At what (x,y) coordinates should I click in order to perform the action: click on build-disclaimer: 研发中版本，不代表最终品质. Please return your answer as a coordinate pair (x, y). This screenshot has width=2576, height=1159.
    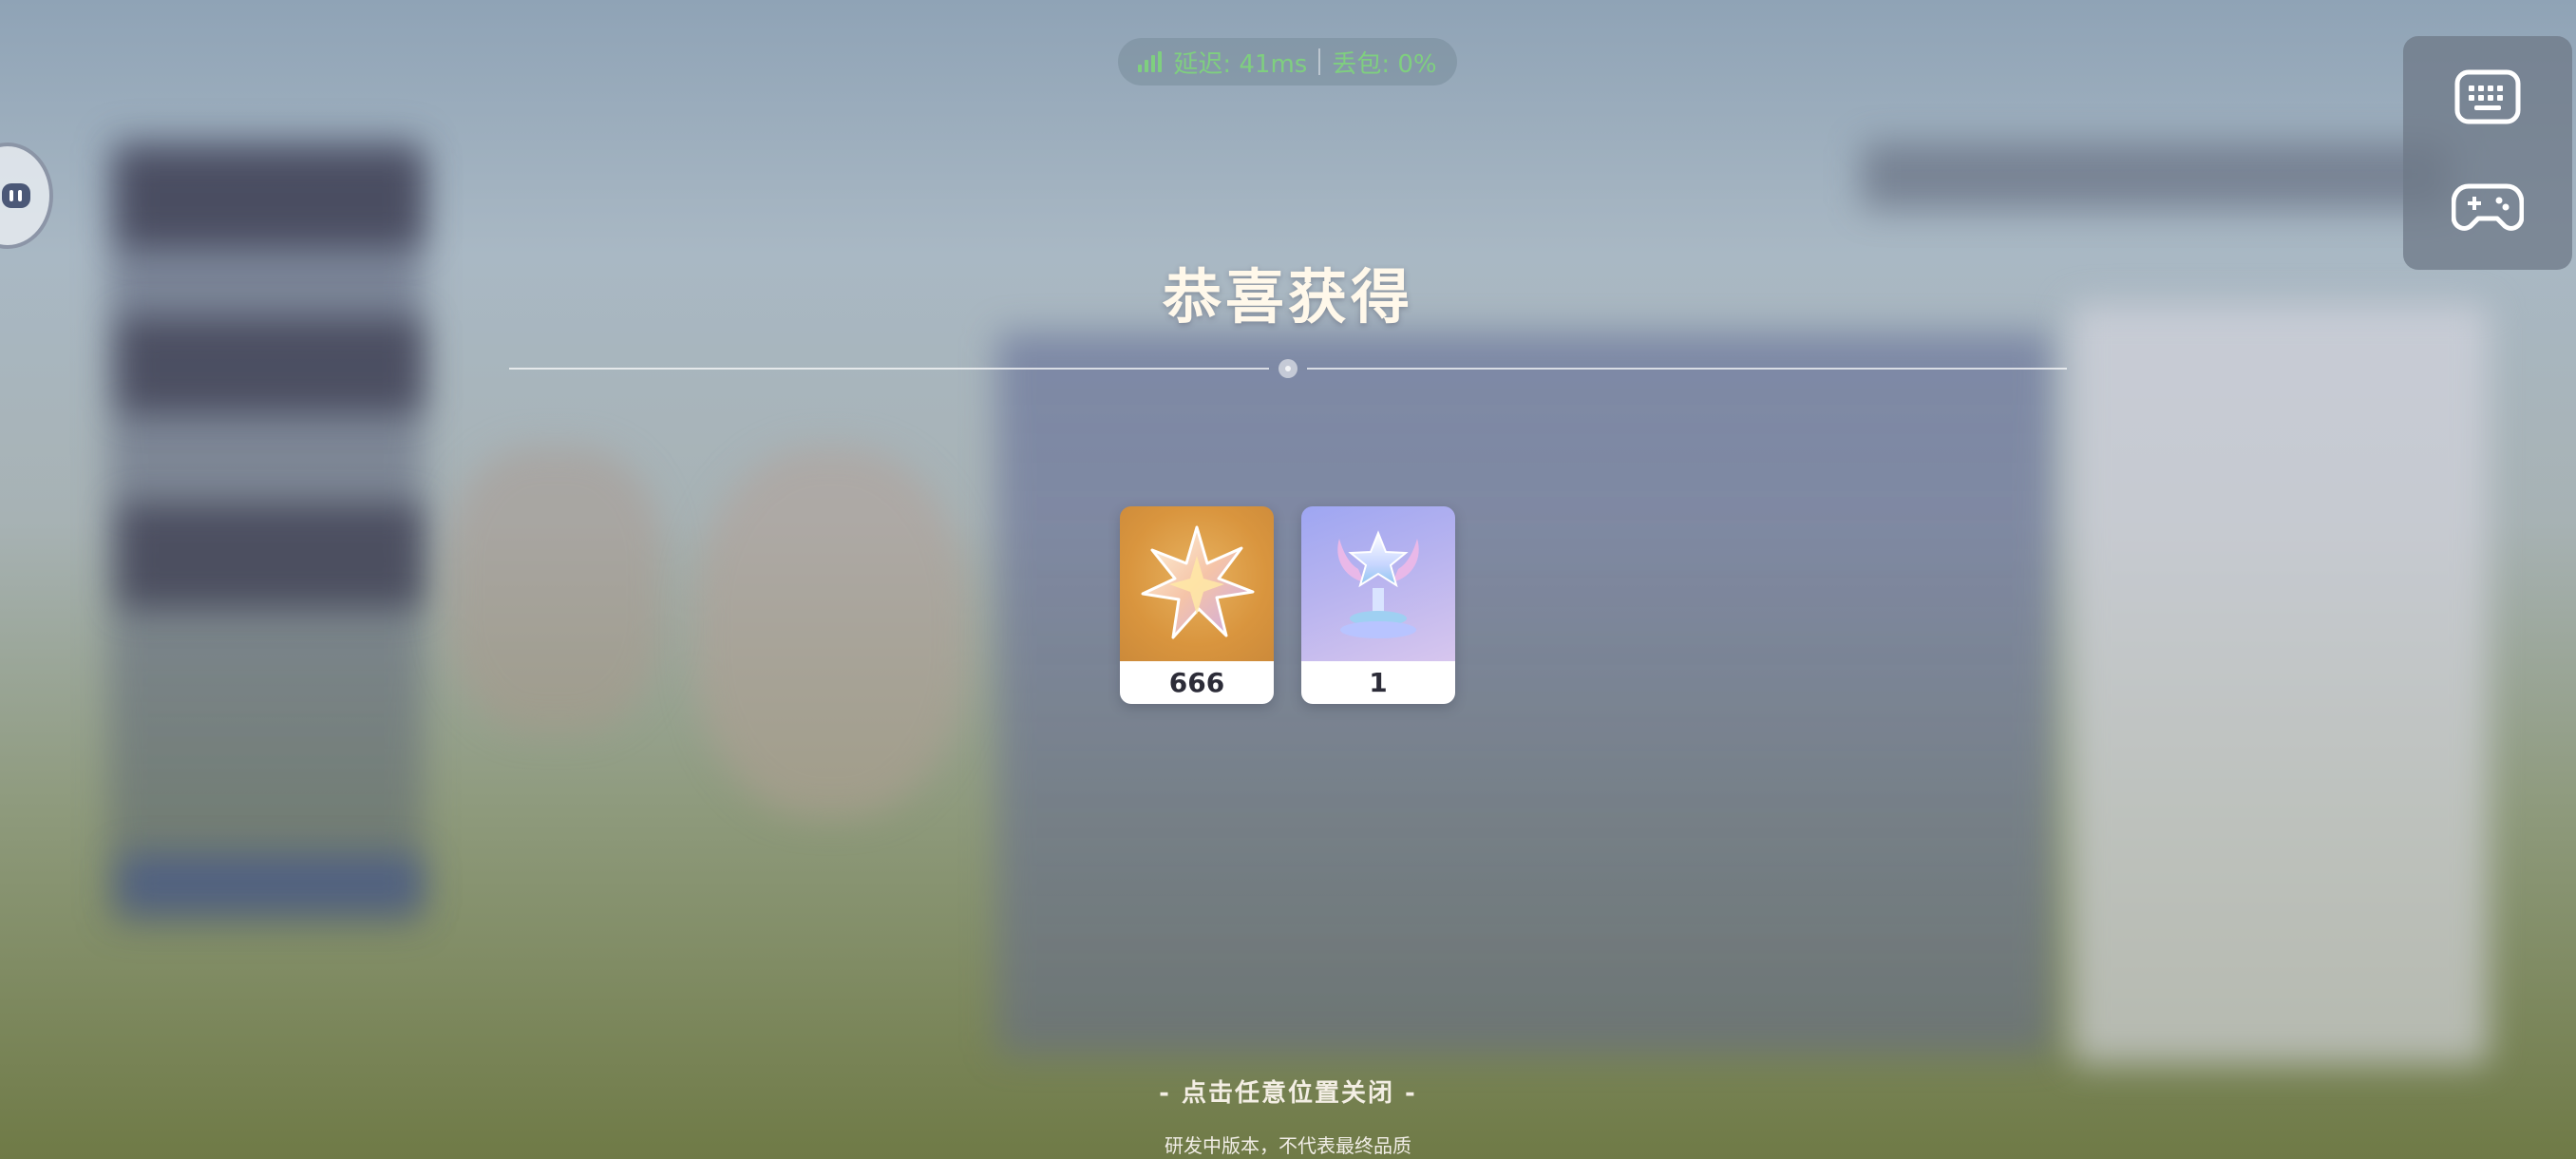
    Looking at the image, I should click on (1288, 1145).